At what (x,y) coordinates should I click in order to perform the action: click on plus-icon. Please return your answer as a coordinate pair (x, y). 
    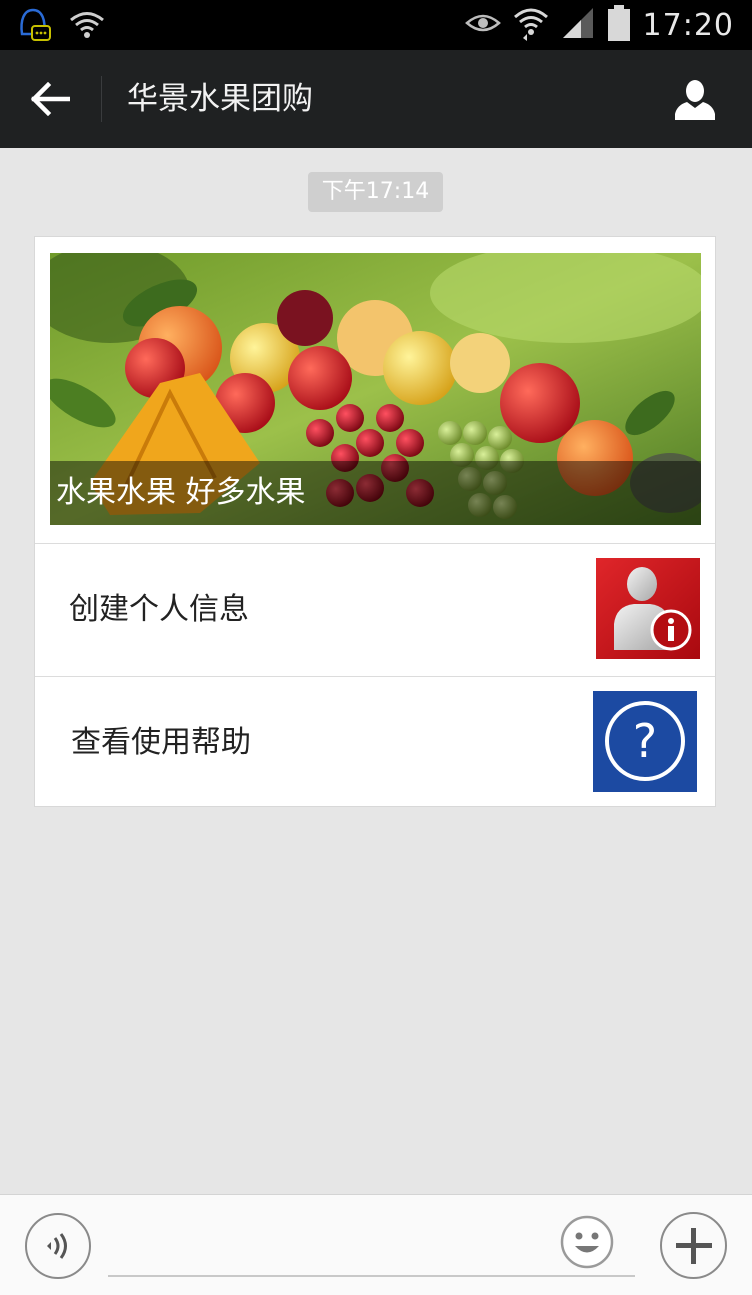
    Looking at the image, I should click on (693, 1245).